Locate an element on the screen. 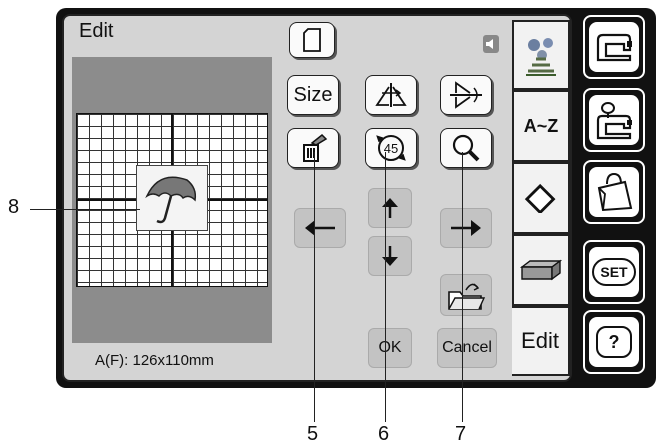 The image size is (660, 446). arrow-right-icon is located at coordinates (466, 228).